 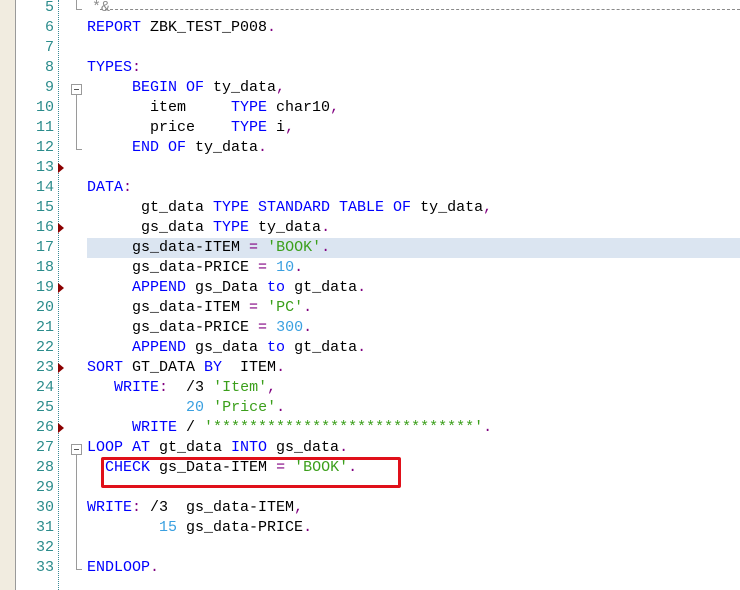 I want to click on code-text: ENDLOOP., so click(x=123, y=568).